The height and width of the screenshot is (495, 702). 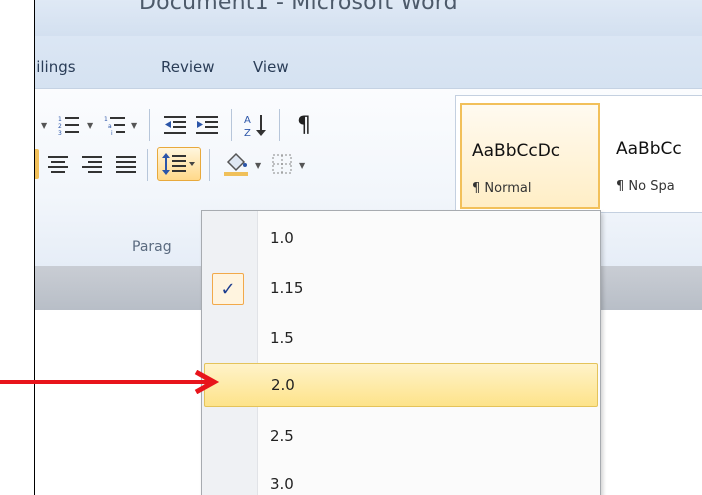 I want to click on sort-icon: A Z, so click(x=256, y=125).